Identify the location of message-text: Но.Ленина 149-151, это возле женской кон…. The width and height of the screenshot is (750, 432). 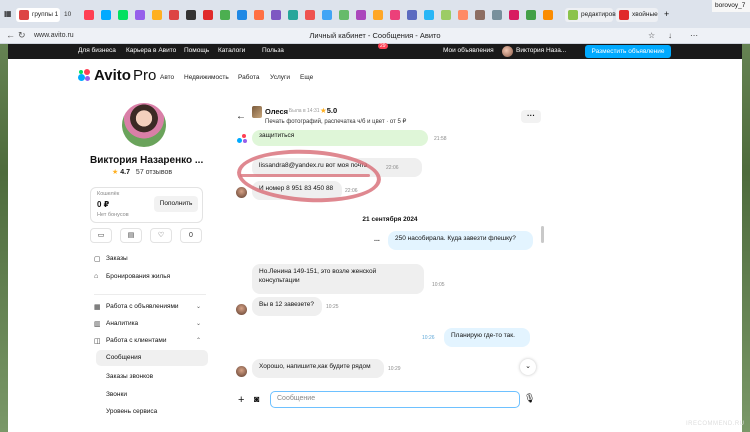
(318, 276).